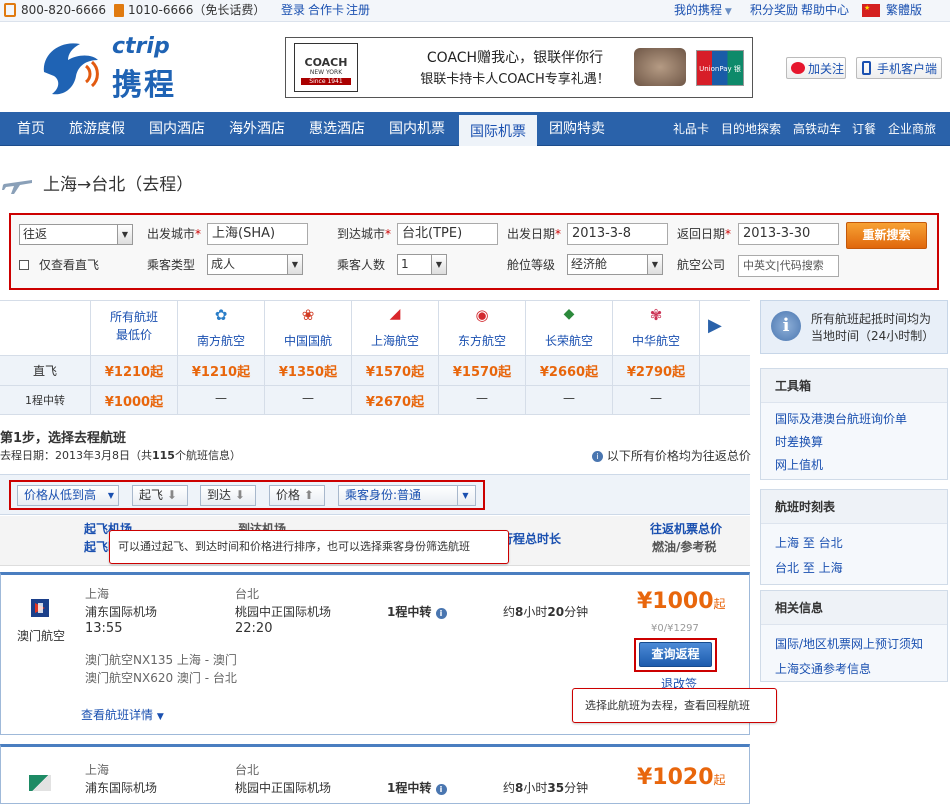 This screenshot has height=804, width=950. I want to click on col-duration: 行程总时长, so click(531, 538).